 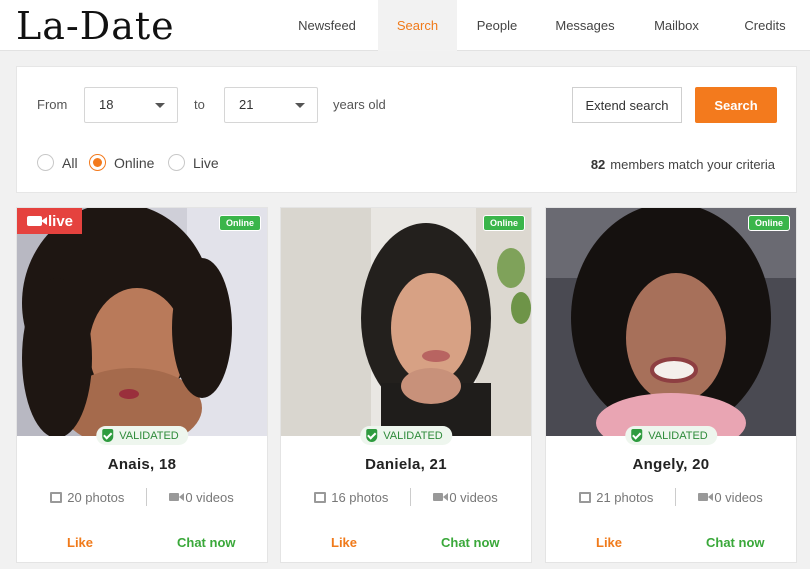 I want to click on from-label: From, so click(x=52, y=104).